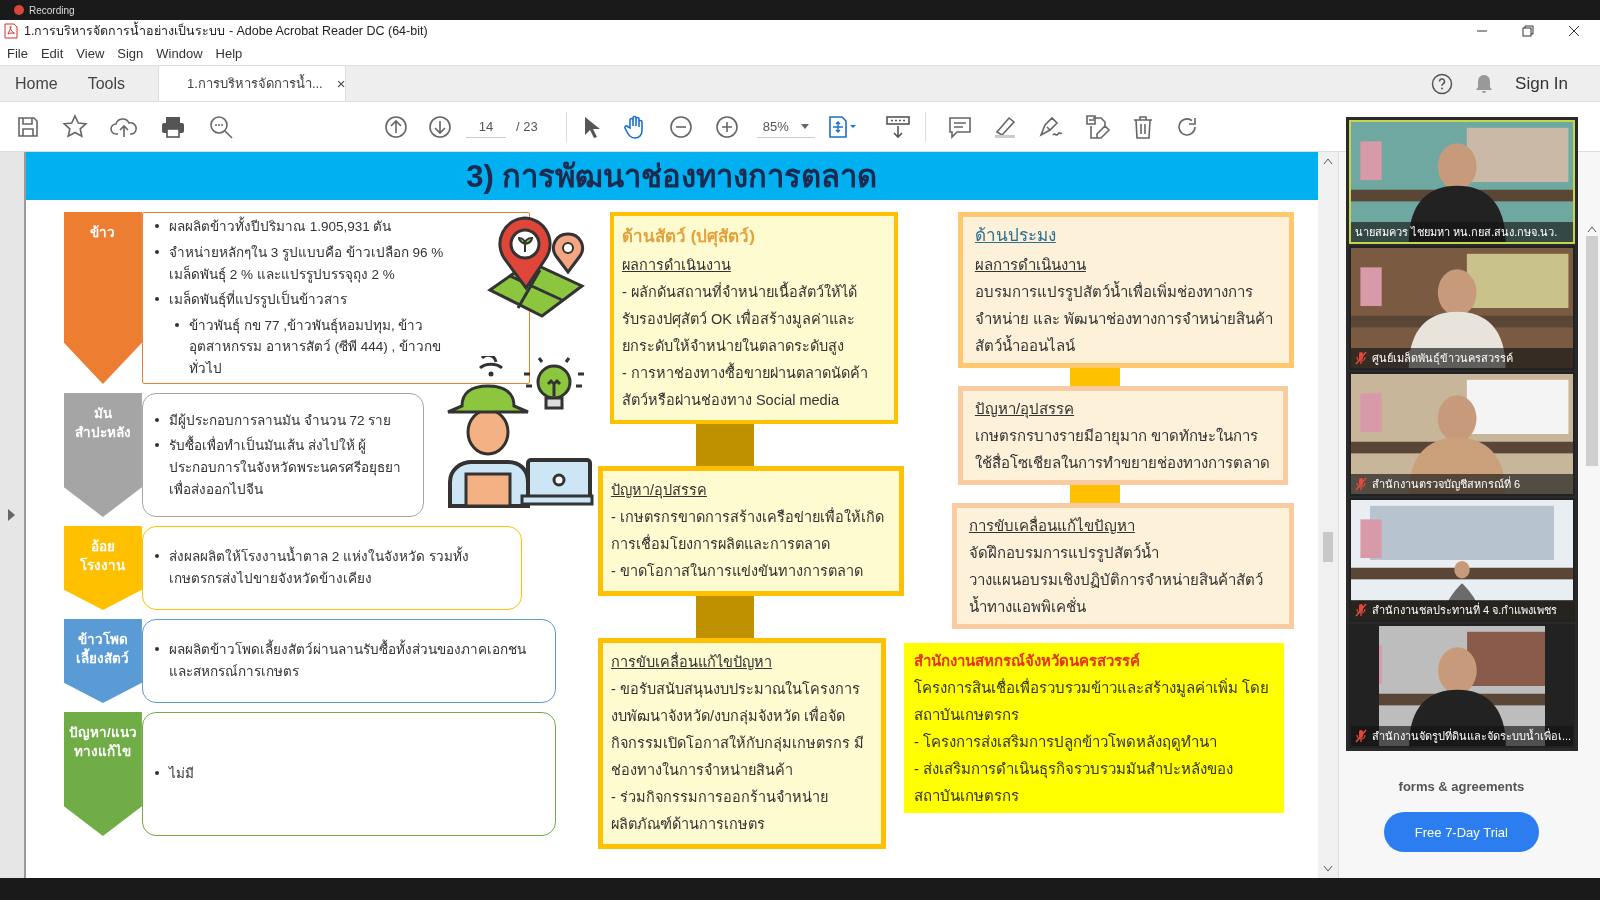 This screenshot has height=900, width=1600. Describe the element at coordinates (1027, 661) in the screenshot. I see `card-heading: สำนักงานสหกรณ์จังหวัดนครสวรรค์` at that location.